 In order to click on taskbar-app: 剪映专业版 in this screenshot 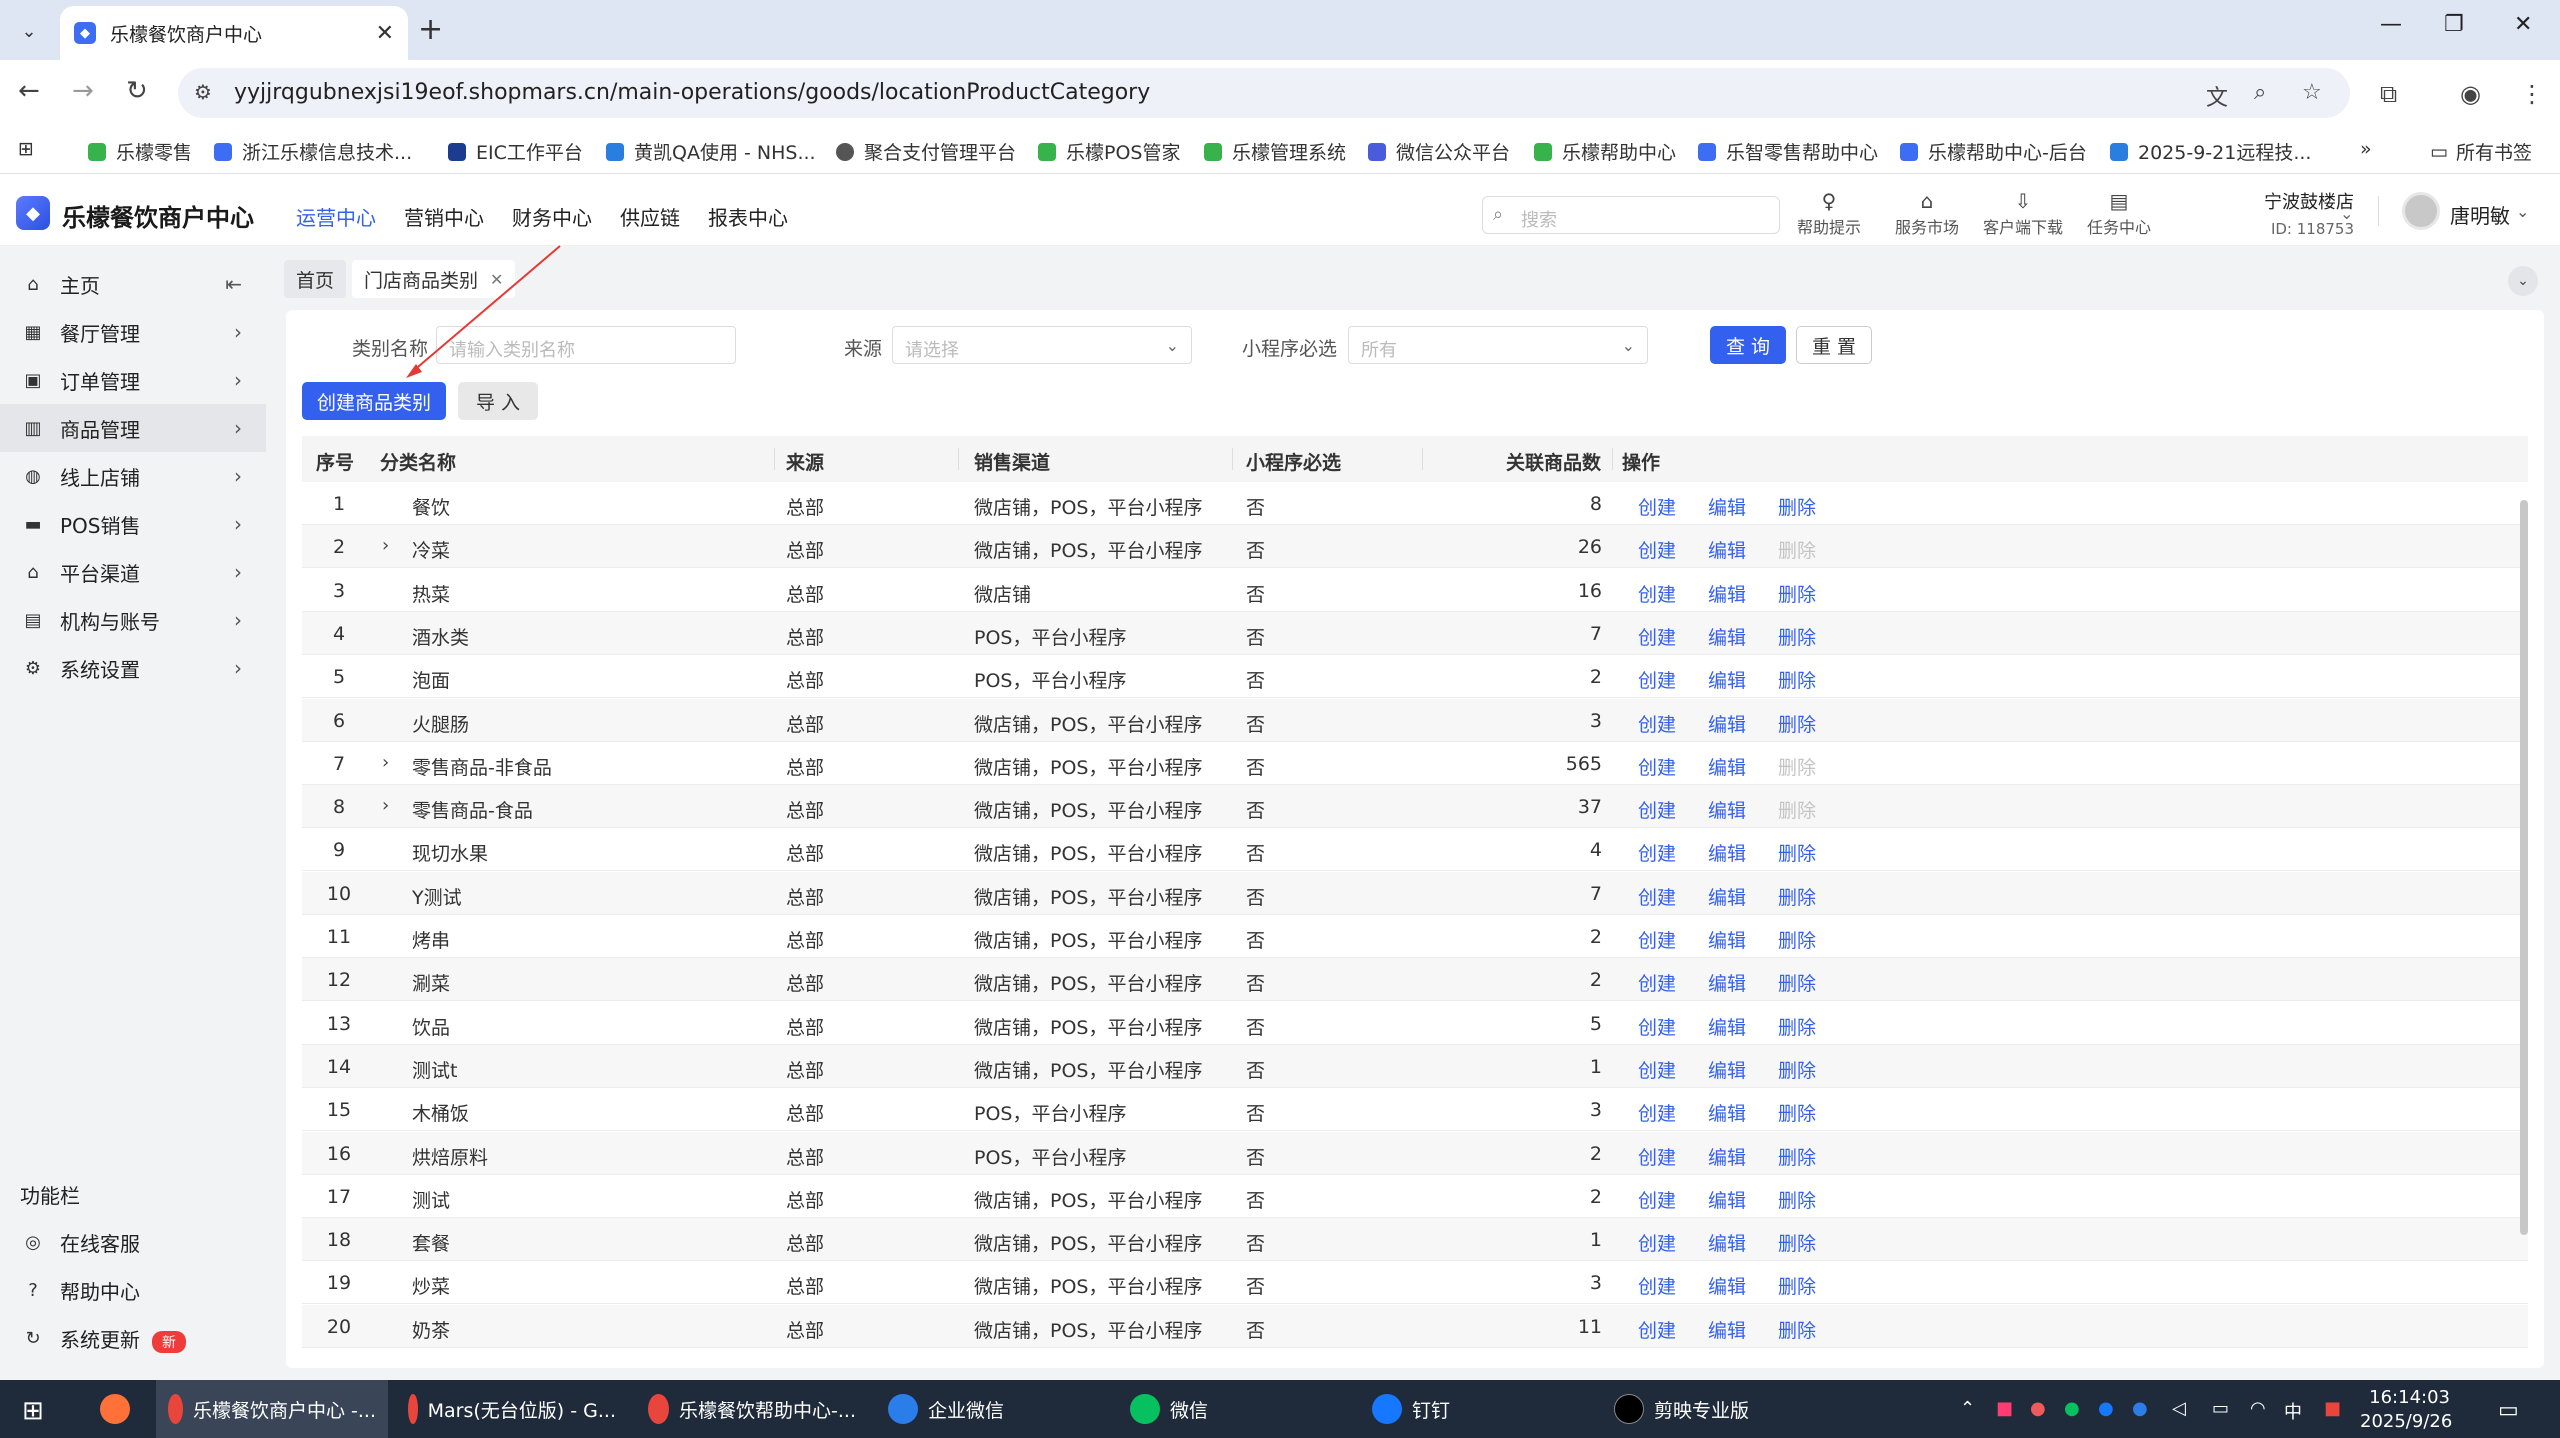, I will do `click(1718, 1409)`.